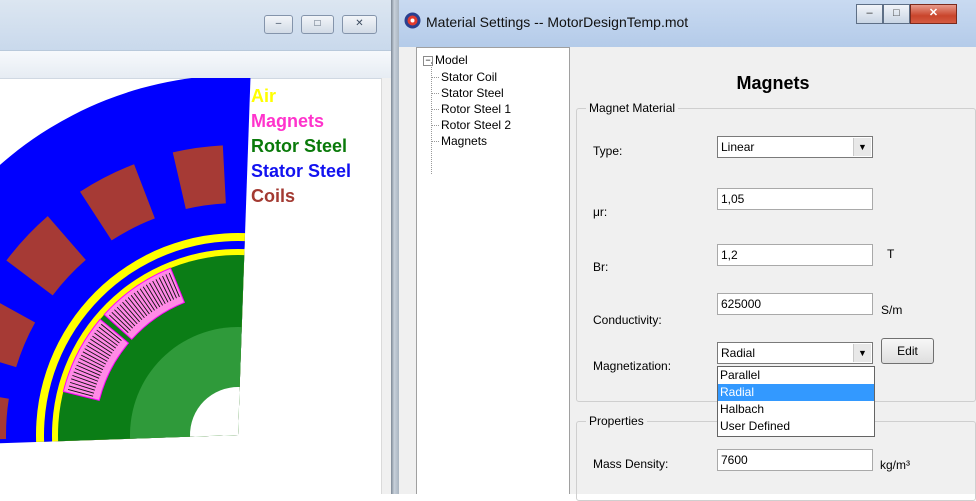 The image size is (976, 501). Describe the element at coordinates (796, 409) in the screenshot. I see `dropdown-option-halbach: Halbach` at that location.